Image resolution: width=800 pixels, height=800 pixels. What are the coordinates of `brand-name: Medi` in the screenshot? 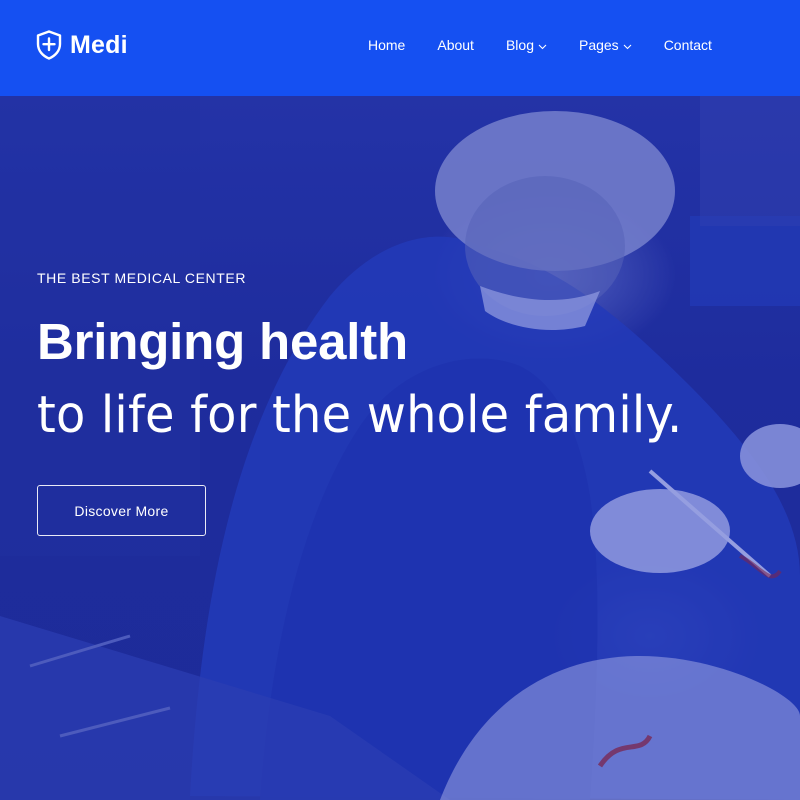 It's located at (99, 44).